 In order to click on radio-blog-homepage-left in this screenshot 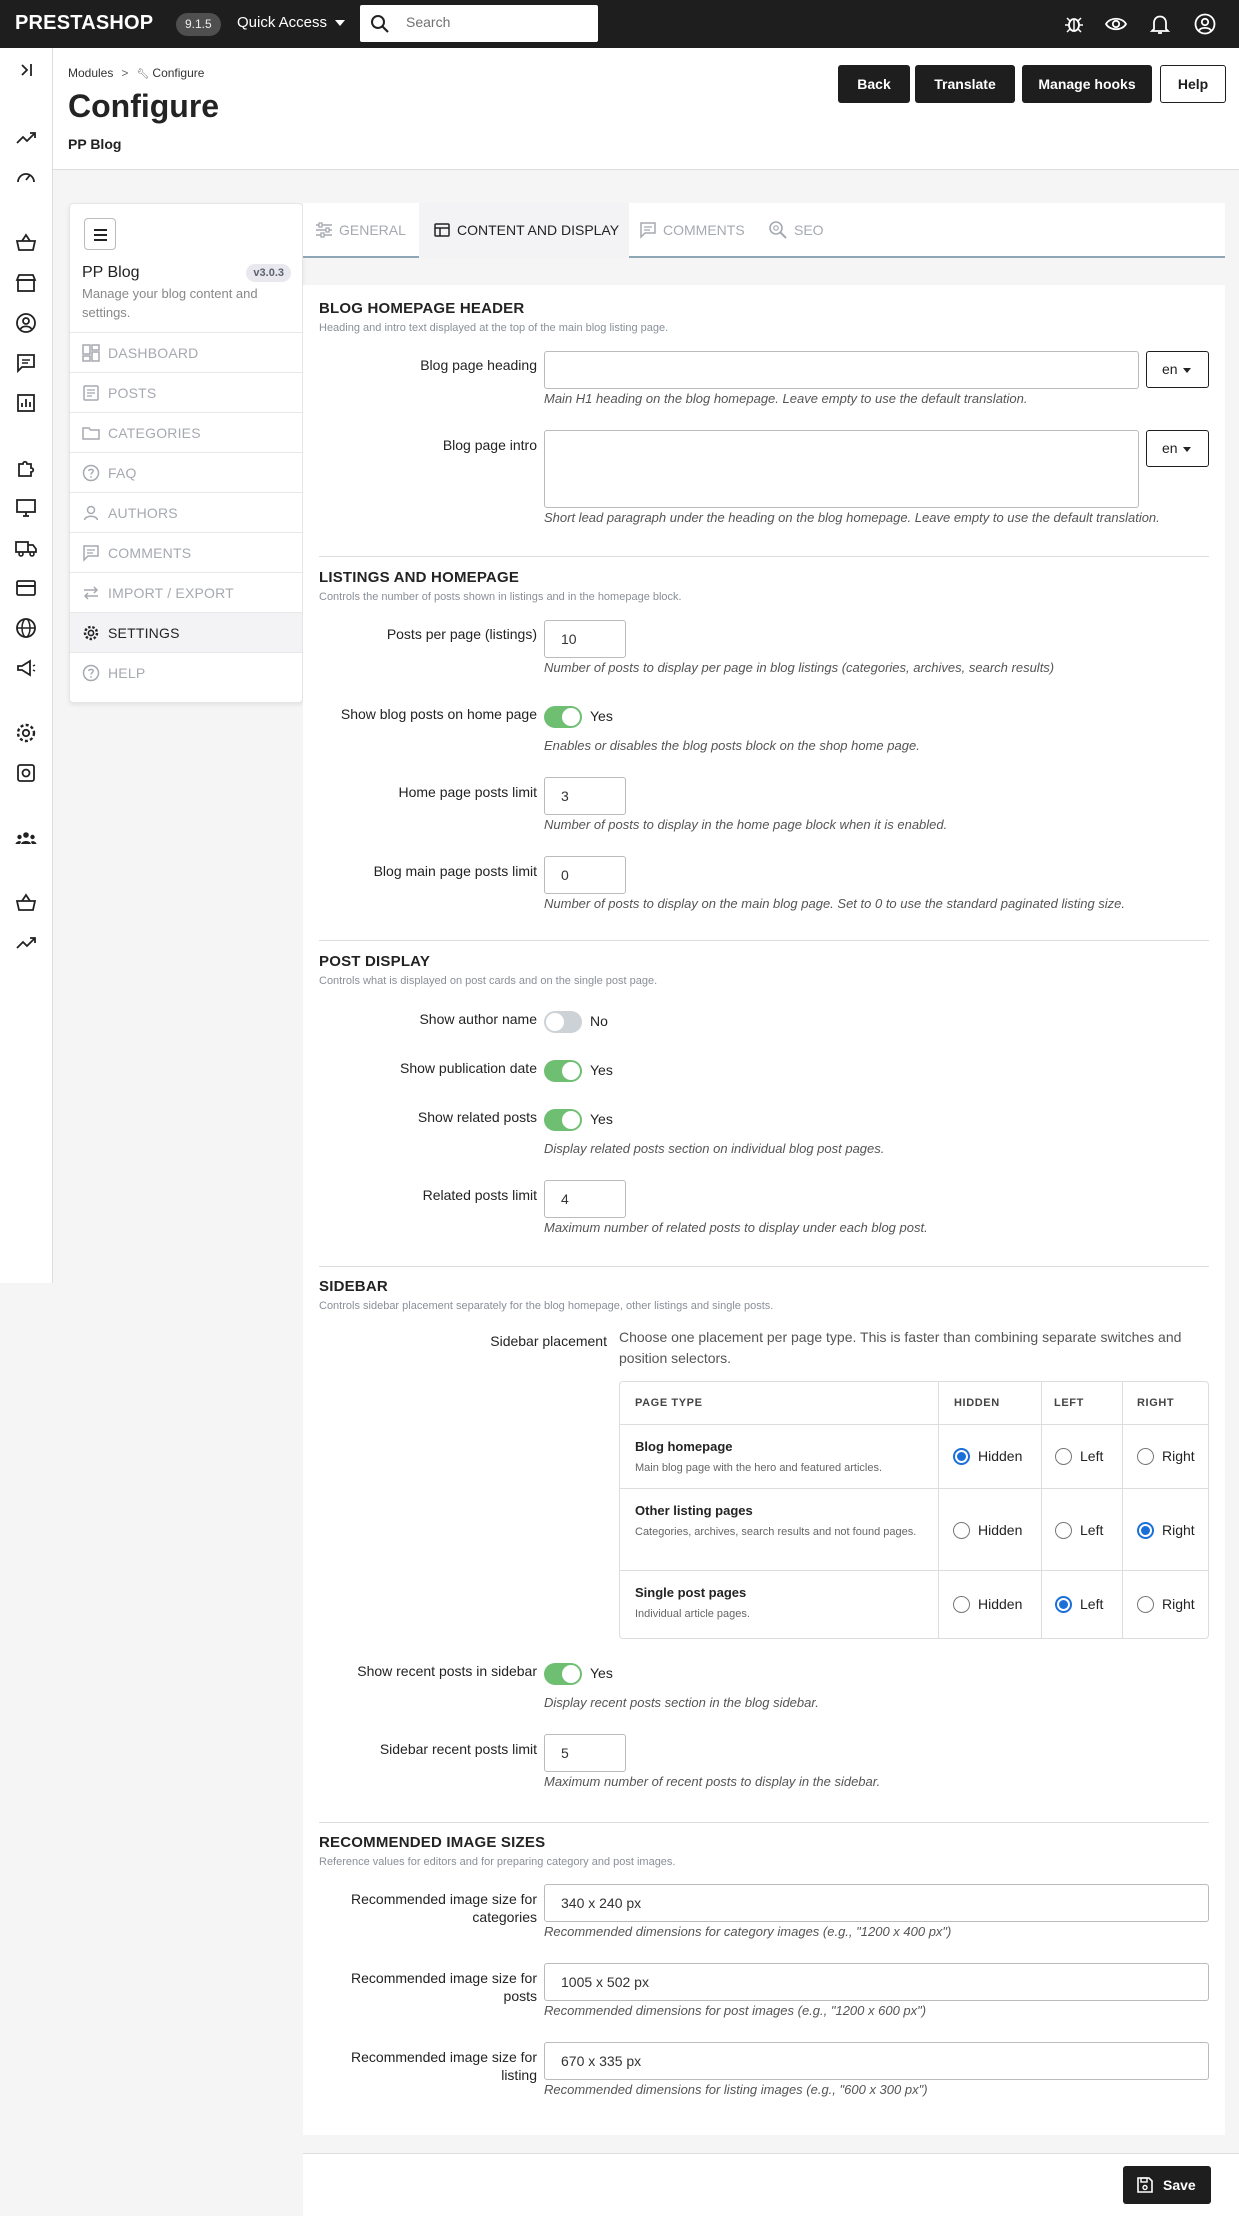, I will do `click(1063, 1456)`.